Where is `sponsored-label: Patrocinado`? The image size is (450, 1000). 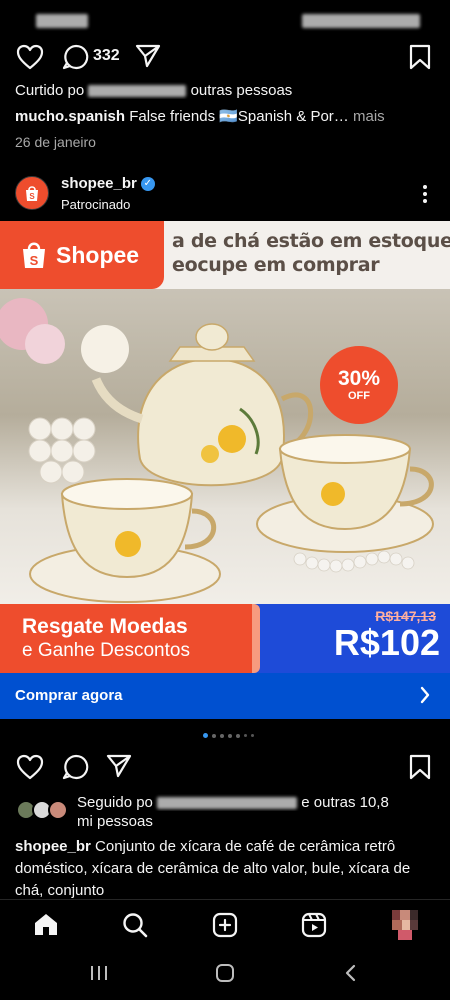 sponsored-label: Patrocinado is located at coordinates (96, 204).